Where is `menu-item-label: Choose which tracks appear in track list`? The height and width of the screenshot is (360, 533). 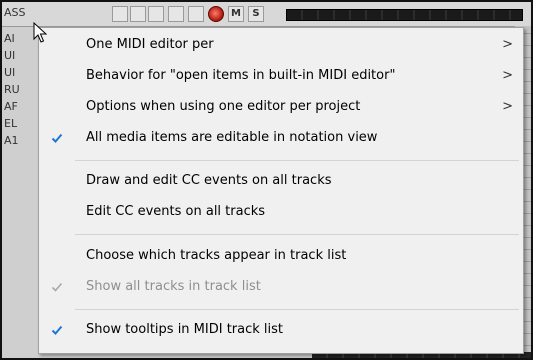 menu-item-label: Choose which tracks appear in track list is located at coordinates (216, 255).